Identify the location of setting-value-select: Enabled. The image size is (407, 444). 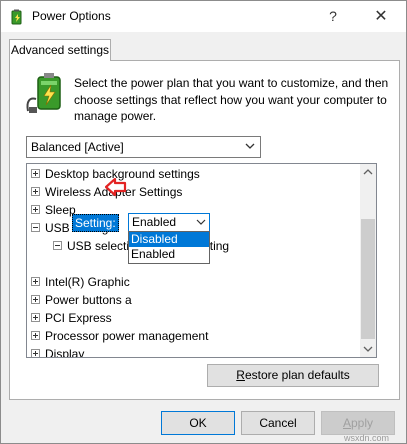
(169, 222).